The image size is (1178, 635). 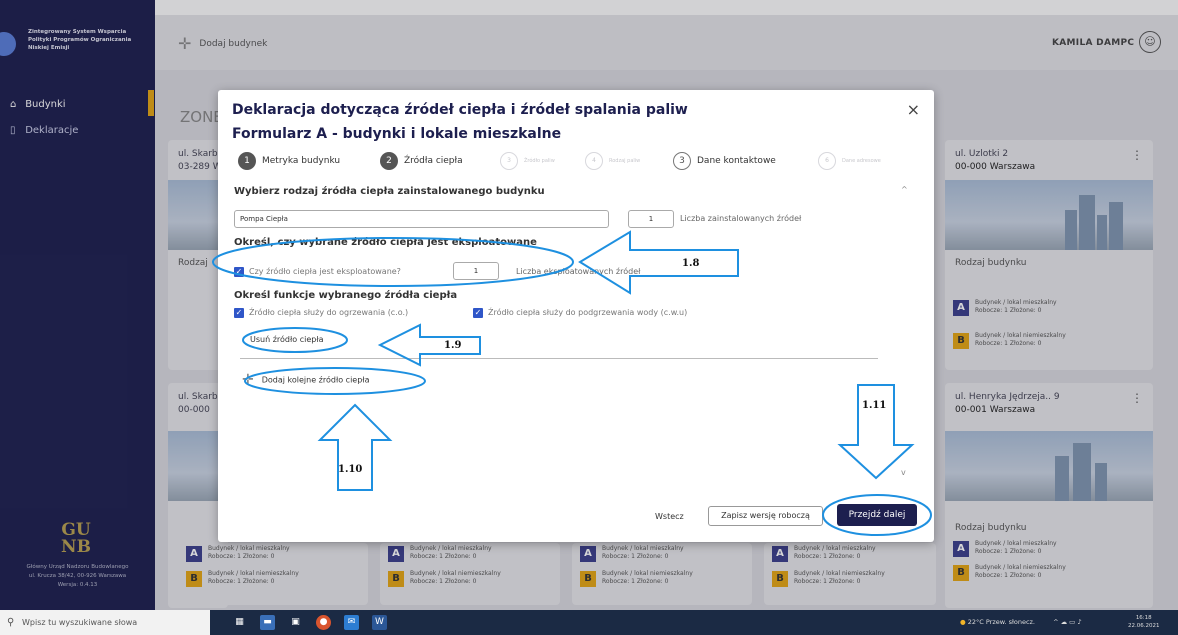 I want to click on store-icon: ▣, so click(x=295, y=622).